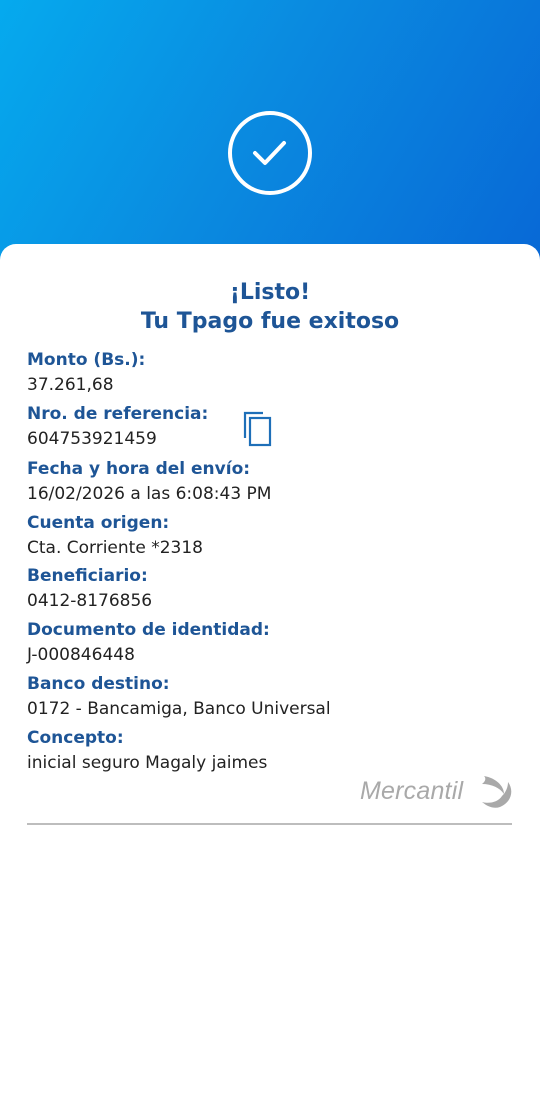 The image size is (540, 1113). Describe the element at coordinates (81, 655) in the screenshot. I see `field-value: J-000846448` at that location.